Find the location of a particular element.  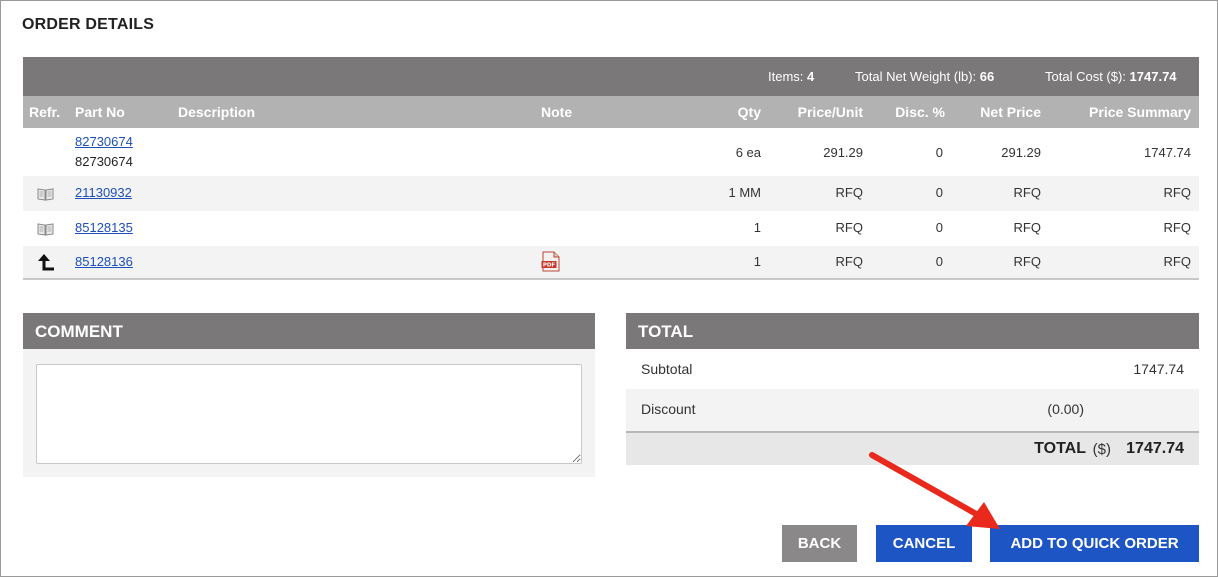

col-part-no: Part No is located at coordinates (100, 112).